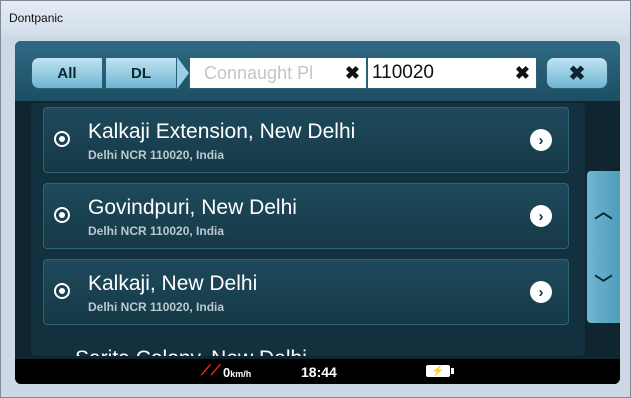 This screenshot has height=398, width=631. What do you see at coordinates (222, 131) in the screenshot?
I see `result-title: Kalkaji Extension, New Delhi` at bounding box center [222, 131].